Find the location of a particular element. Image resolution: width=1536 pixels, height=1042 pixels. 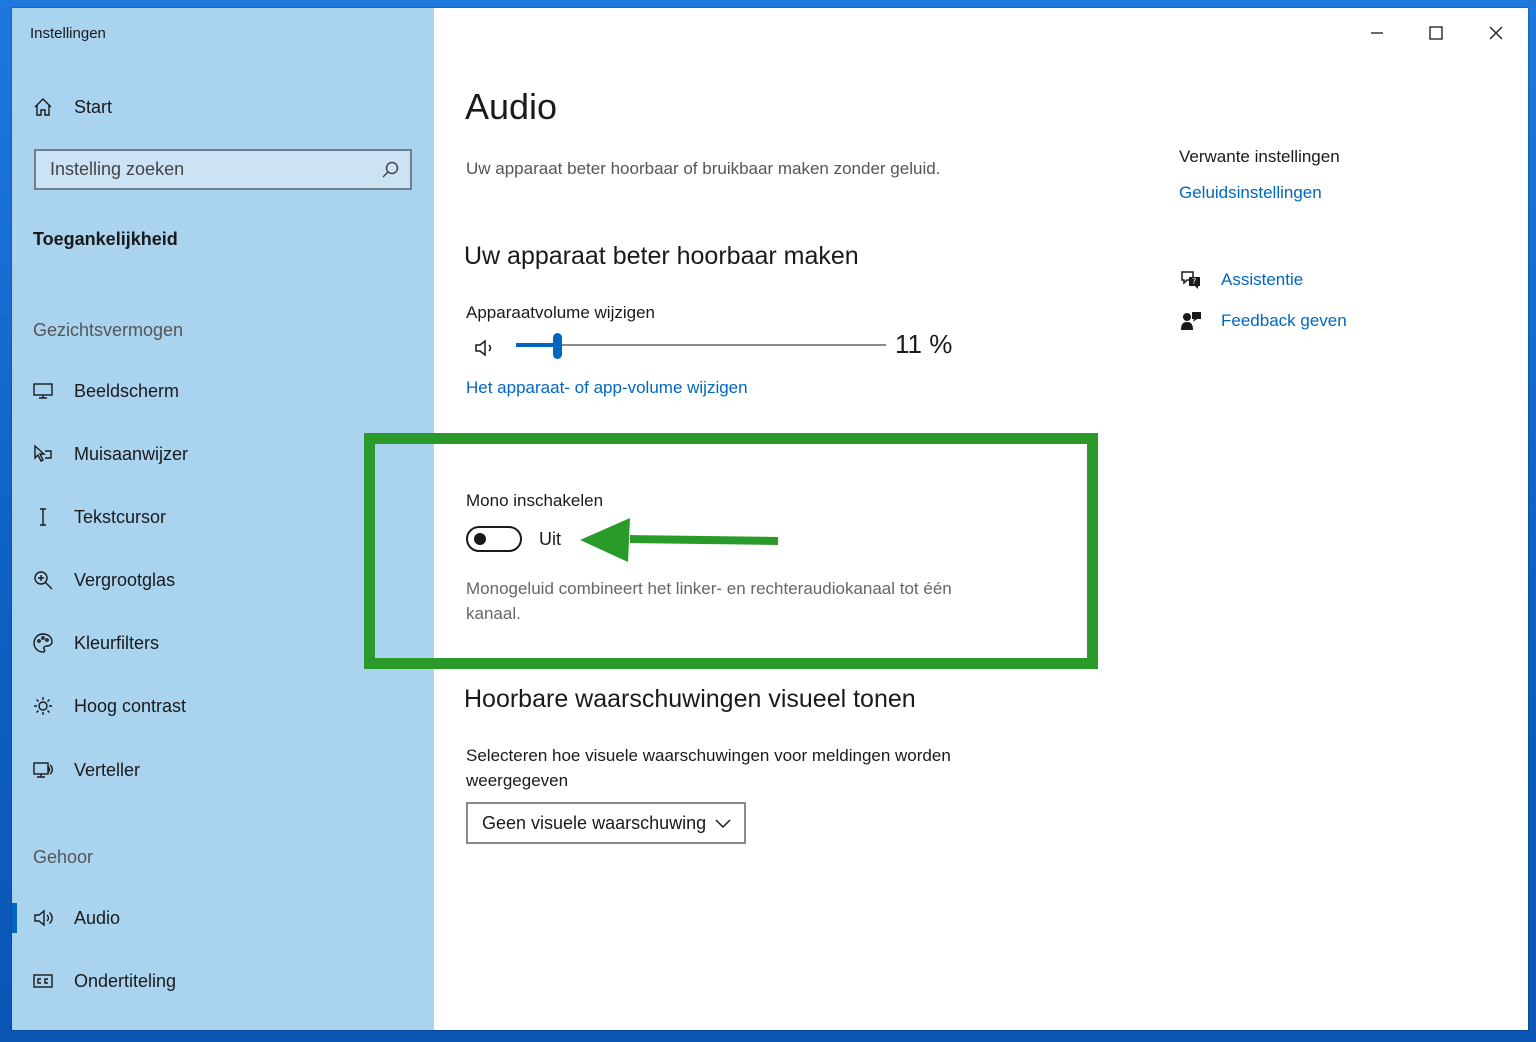

search-box is located at coordinates (223, 169).